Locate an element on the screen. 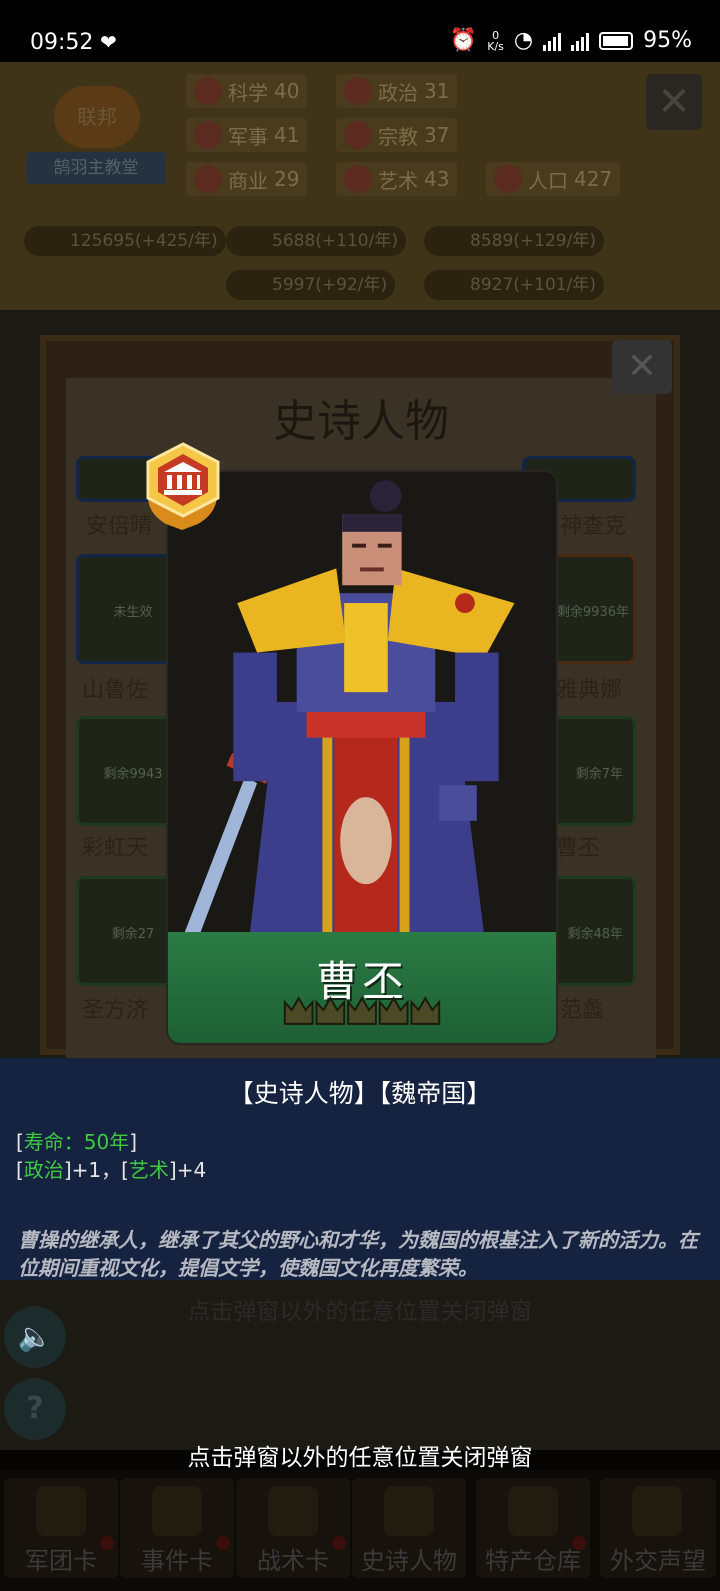  figure-name: 范蠡 is located at coordinates (582, 1010).